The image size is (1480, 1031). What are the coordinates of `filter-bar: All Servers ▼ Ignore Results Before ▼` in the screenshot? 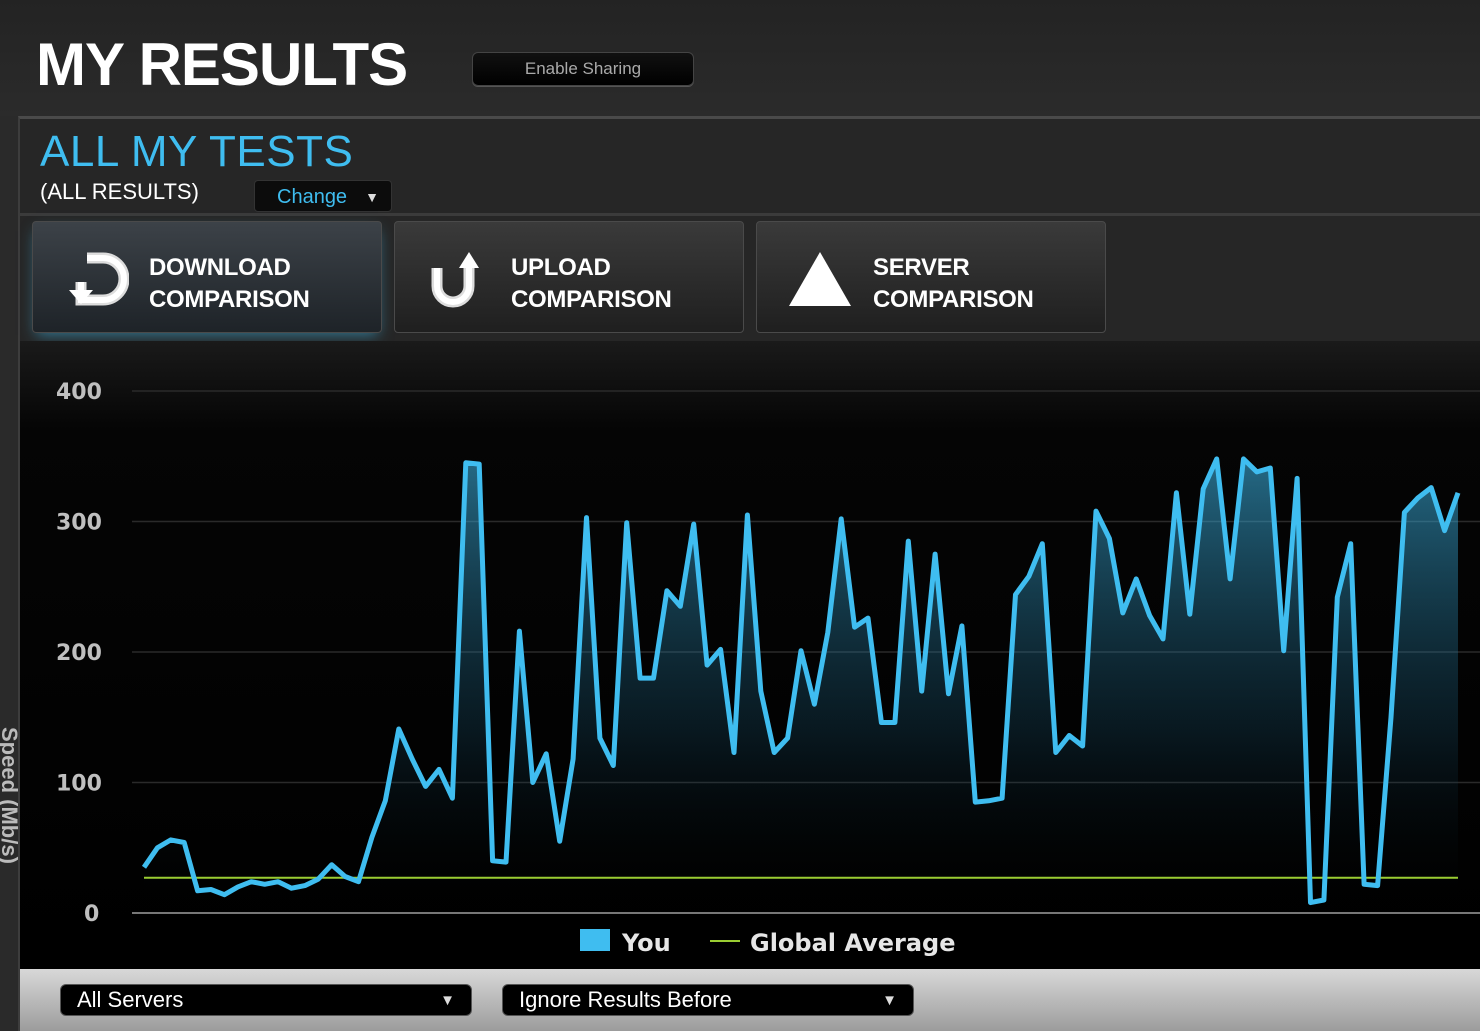 It's located at (750, 1000).